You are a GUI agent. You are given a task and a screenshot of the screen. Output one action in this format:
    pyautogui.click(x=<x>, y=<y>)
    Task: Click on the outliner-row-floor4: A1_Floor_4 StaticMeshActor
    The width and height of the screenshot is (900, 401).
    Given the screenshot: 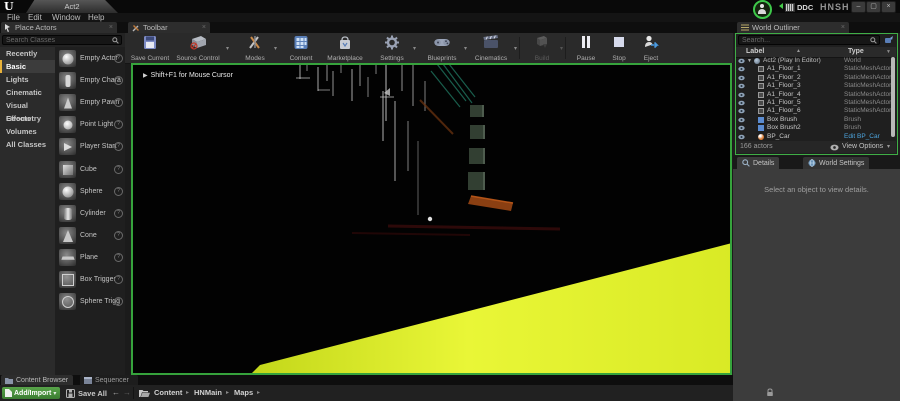 What is the action you would take?
    pyautogui.click(x=816, y=95)
    